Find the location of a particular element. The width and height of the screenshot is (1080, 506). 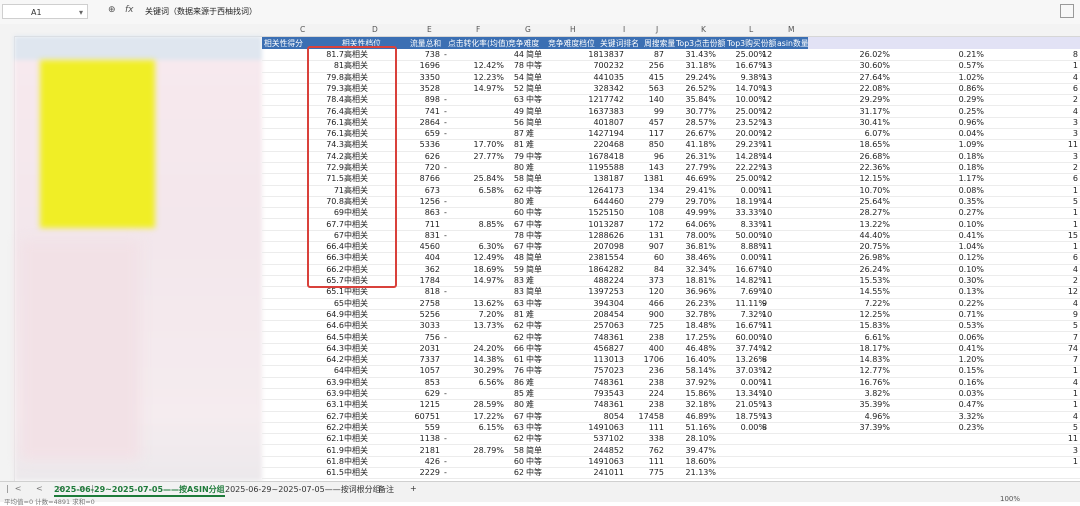

table-cell: 8 is located at coordinates (1035, 54).